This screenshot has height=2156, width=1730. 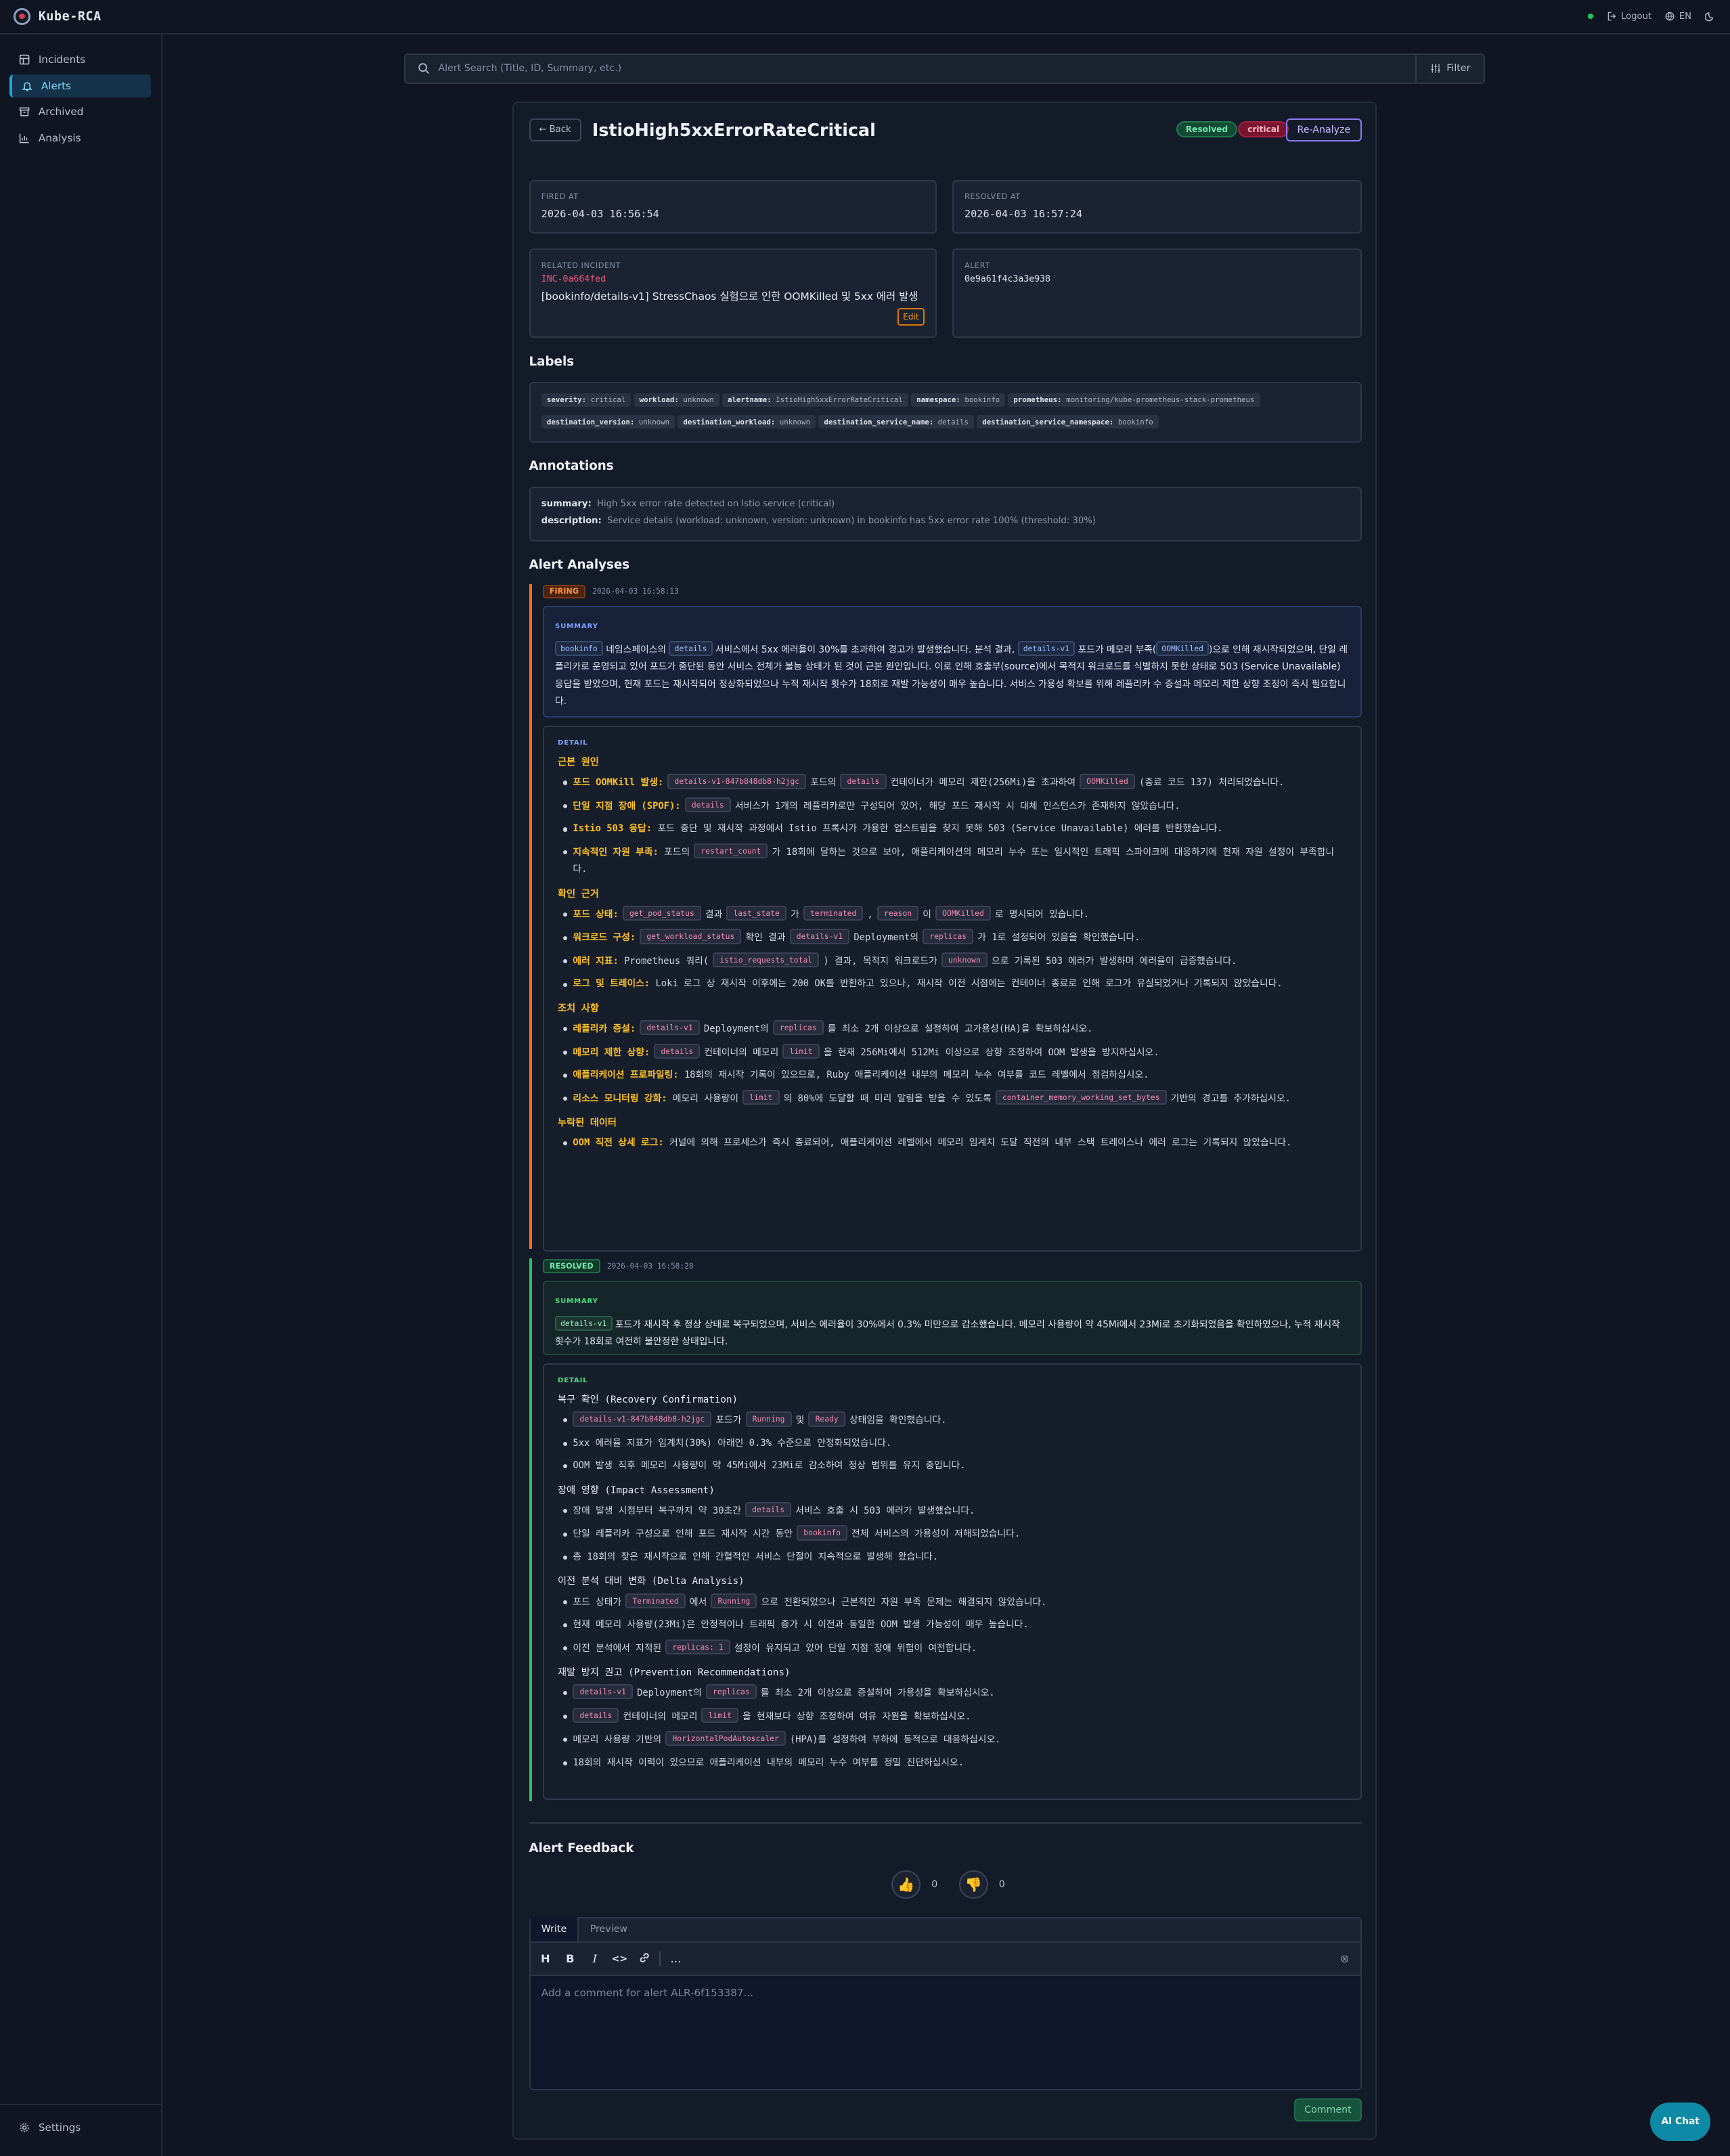 I want to click on filter-button: Filter, so click(x=1449, y=69).